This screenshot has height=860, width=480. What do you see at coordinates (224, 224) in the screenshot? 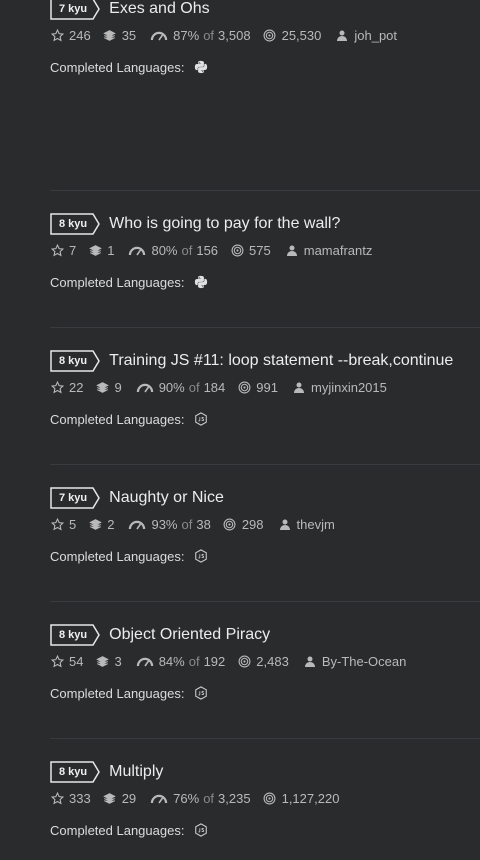
I see `kata-title-link: Who is going to pay for the wall?` at bounding box center [224, 224].